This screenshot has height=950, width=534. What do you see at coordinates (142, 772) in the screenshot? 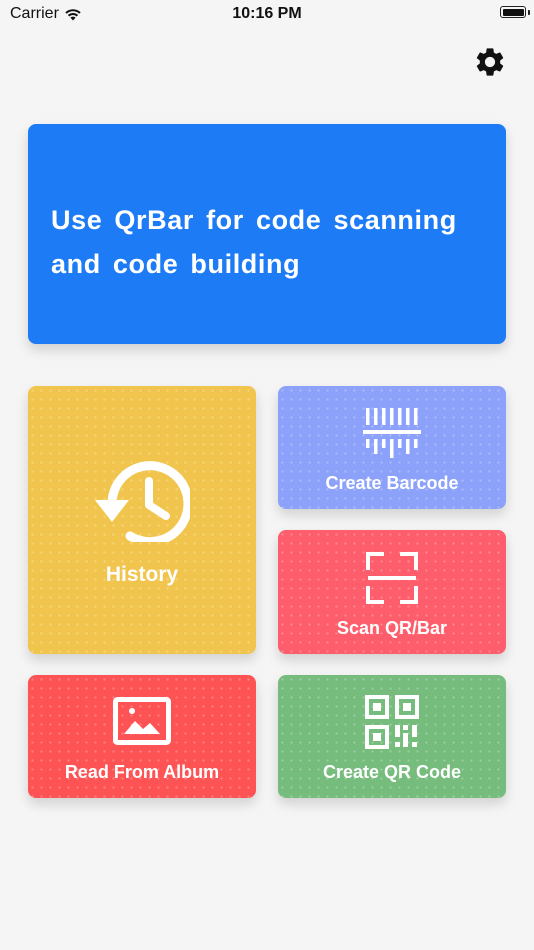
I see `read-from-album-label: Read From Album` at bounding box center [142, 772].